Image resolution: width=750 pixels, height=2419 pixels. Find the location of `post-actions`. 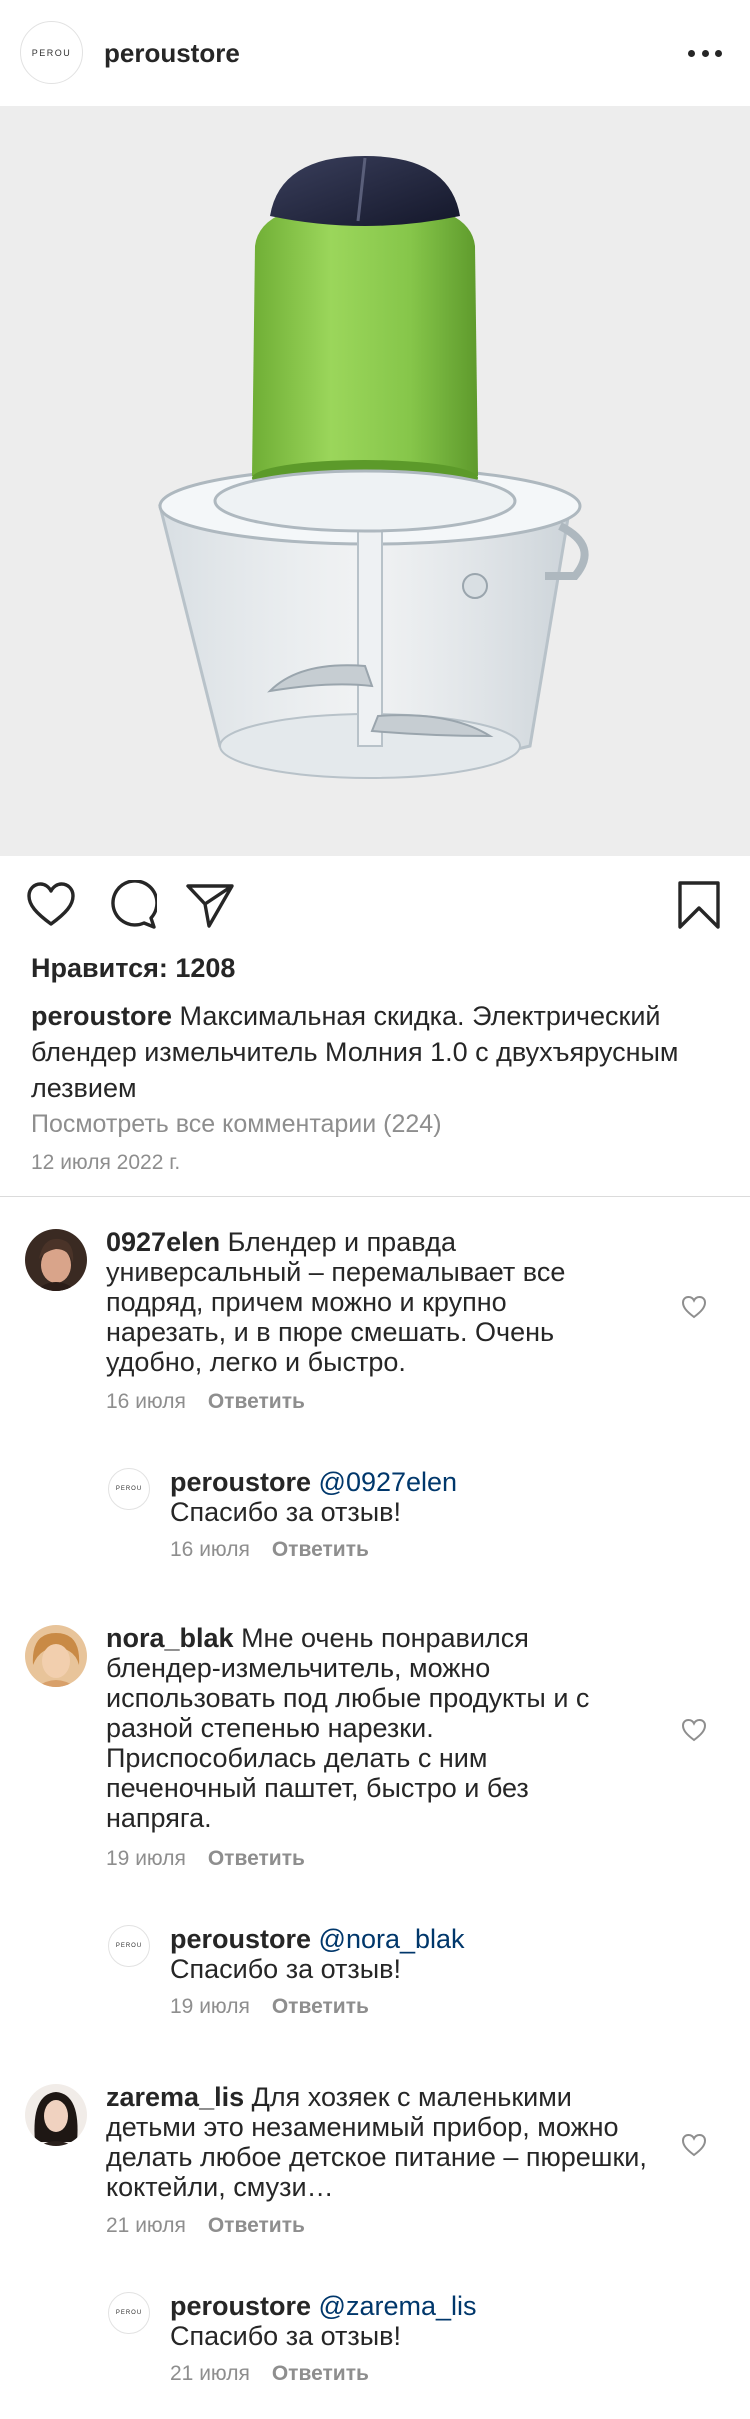

post-actions is located at coordinates (375, 904).